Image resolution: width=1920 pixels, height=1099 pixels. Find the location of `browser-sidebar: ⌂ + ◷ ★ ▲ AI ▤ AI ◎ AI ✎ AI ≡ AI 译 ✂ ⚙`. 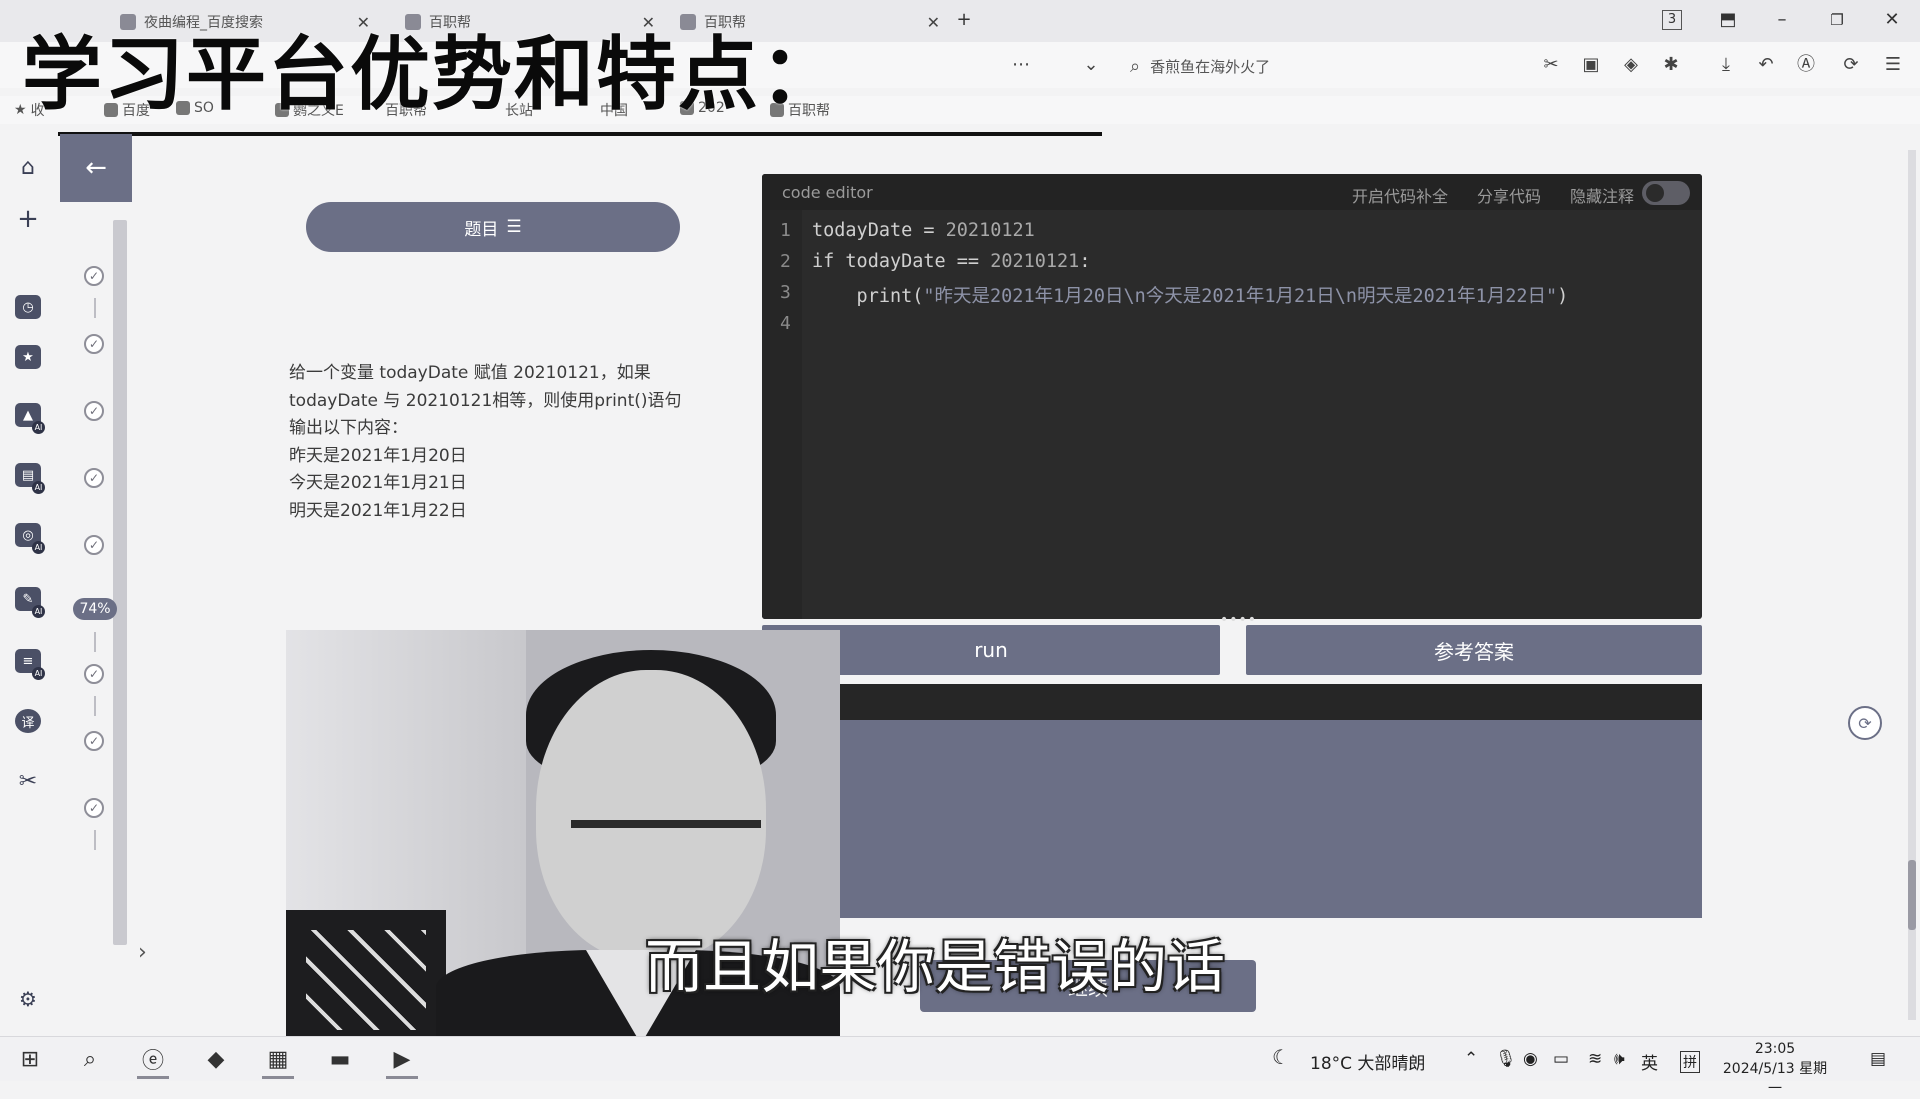

browser-sidebar: ⌂ + ◷ ★ ▲ AI ▤ AI ◎ AI ✎ AI ≡ AI 译 ✂ ⚙ is located at coordinates (29, 592).